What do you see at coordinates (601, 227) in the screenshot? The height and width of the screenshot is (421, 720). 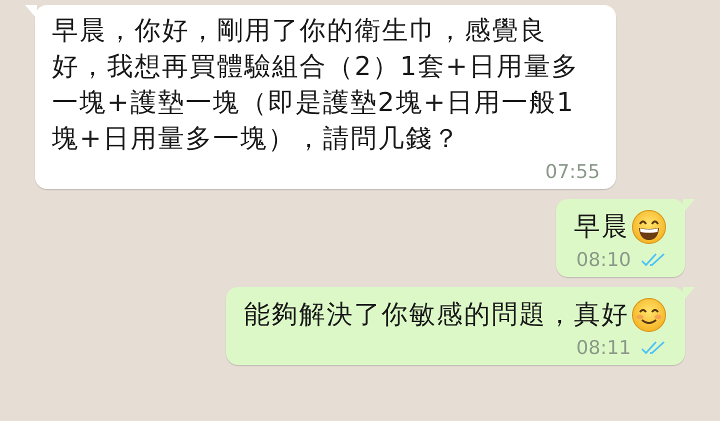 I see `message-text: 早晨` at bounding box center [601, 227].